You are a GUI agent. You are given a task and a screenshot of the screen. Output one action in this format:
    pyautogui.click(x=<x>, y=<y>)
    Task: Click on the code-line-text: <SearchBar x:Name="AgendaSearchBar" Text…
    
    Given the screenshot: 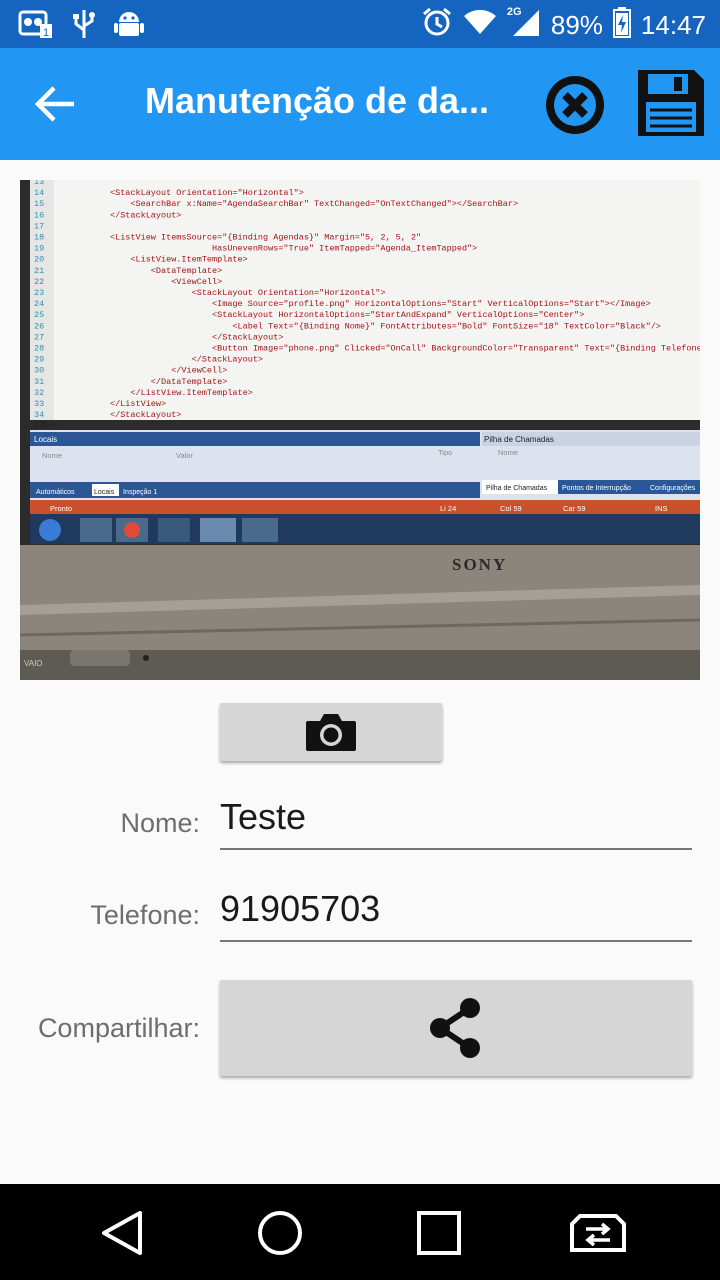 What is the action you would take?
    pyautogui.click(x=314, y=204)
    